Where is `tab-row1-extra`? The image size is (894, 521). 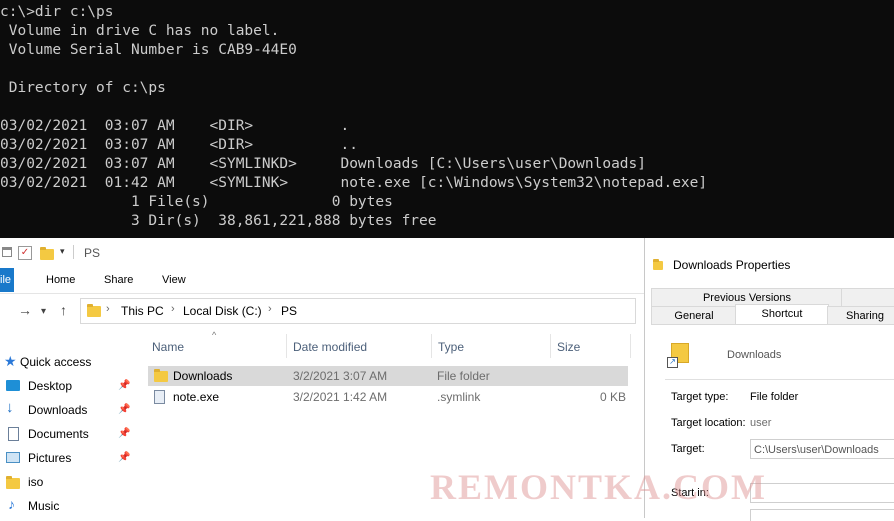
tab-row1-extra is located at coordinates (867, 298).